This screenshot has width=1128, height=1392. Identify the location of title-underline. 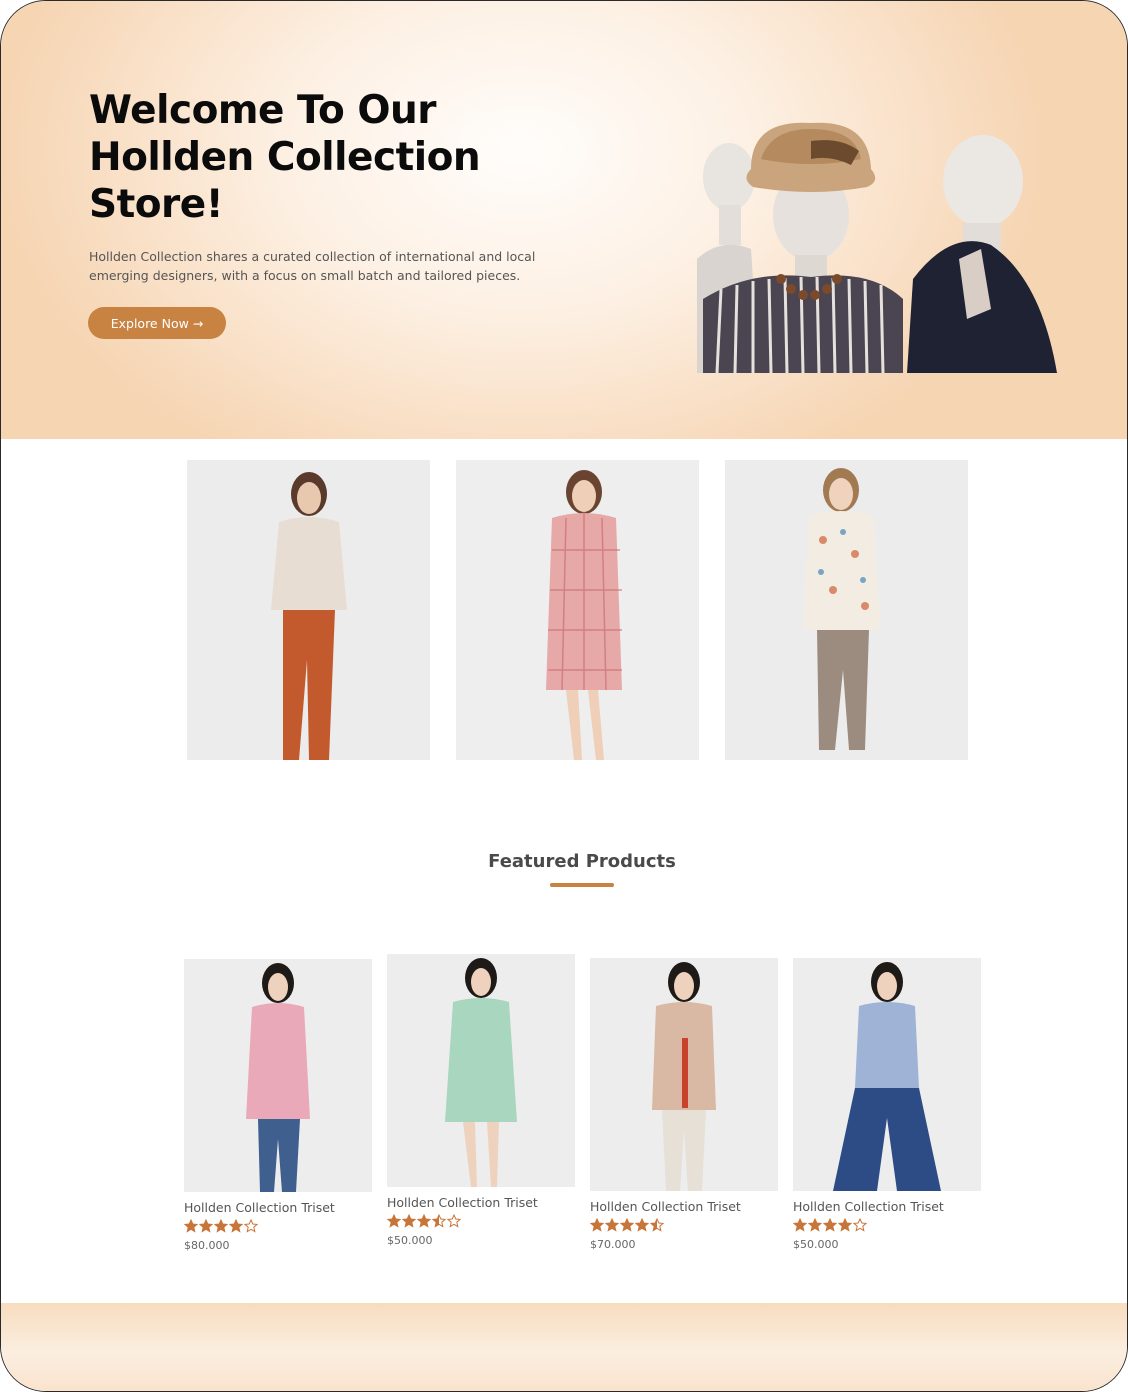
(582, 885).